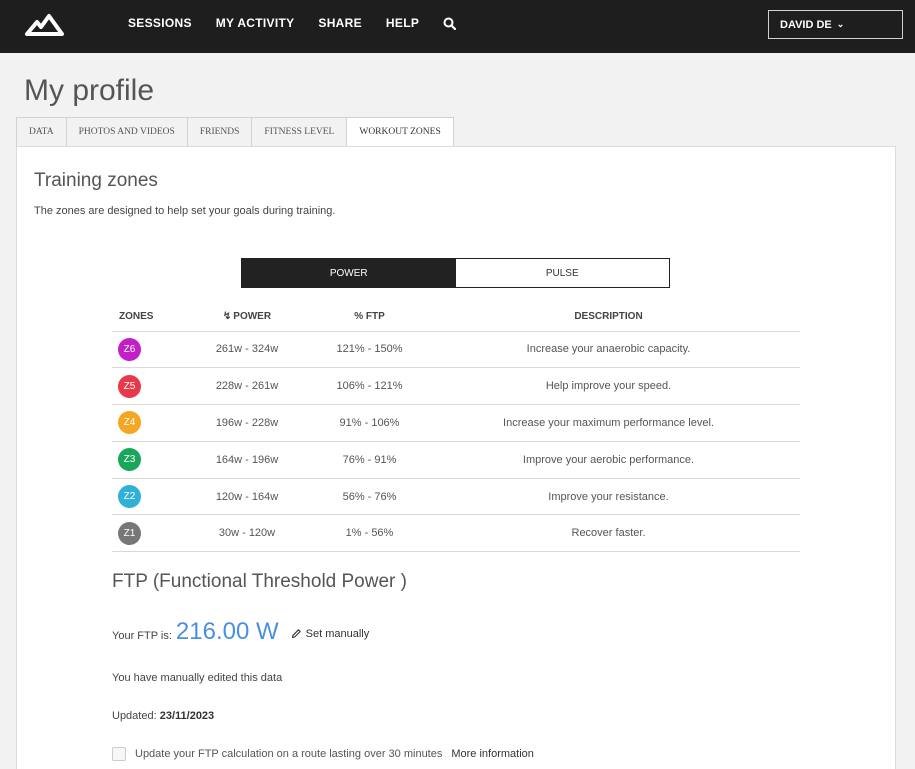 The width and height of the screenshot is (915, 769). Describe the element at coordinates (142, 423) in the screenshot. I see `zone-cell: Z4` at that location.